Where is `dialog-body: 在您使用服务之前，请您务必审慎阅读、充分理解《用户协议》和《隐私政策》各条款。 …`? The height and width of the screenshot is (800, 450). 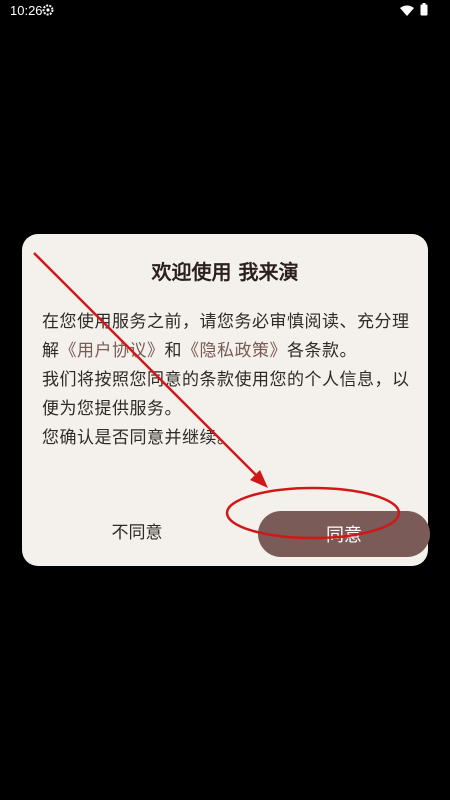 dialog-body: 在您使用服务之前，请您务必审慎阅读、充分理解《用户协议》和《隐私政策》各条款。 … is located at coordinates (227, 380).